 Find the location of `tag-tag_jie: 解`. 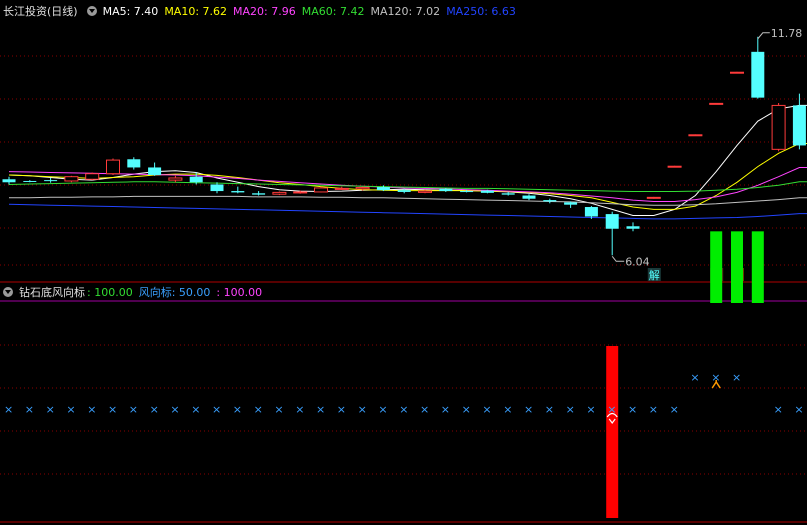

tag-tag_jie: 解 is located at coordinates (654, 275).